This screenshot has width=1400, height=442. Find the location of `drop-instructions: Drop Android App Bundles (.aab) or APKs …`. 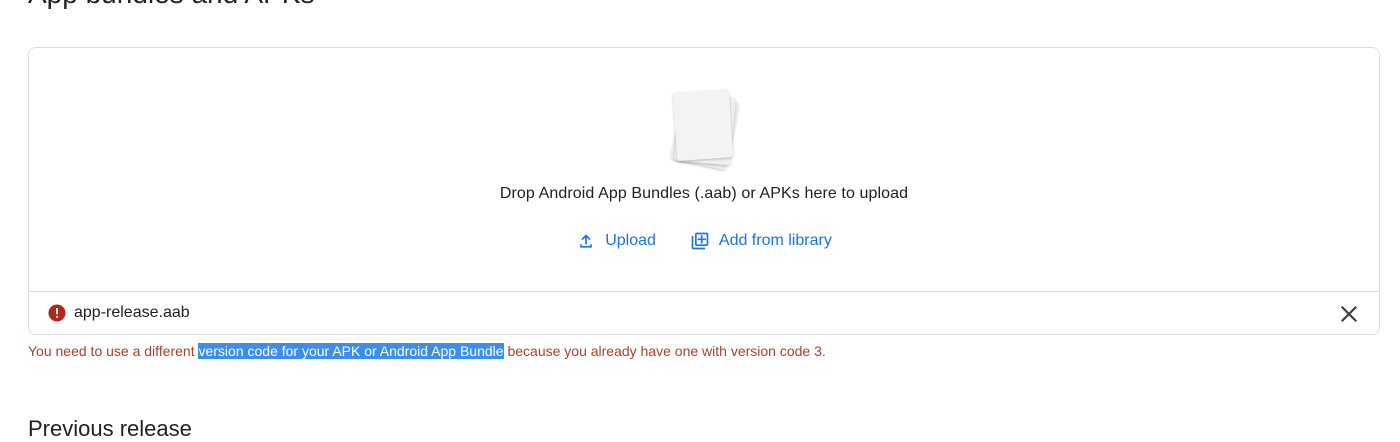

drop-instructions: Drop Android App Bundles (.aab) or APKs … is located at coordinates (704, 193).